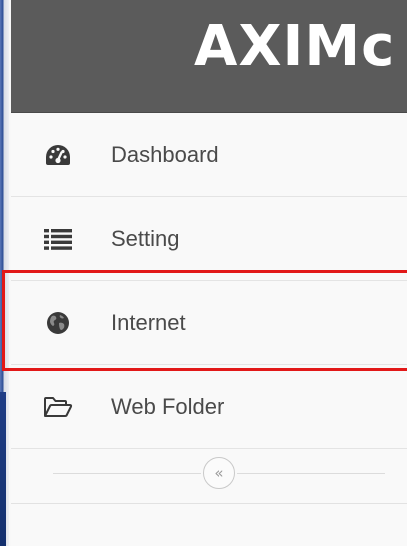 The image size is (407, 546). What do you see at coordinates (295, 46) in the screenshot?
I see `brand-logo: AXIMc` at bounding box center [295, 46].